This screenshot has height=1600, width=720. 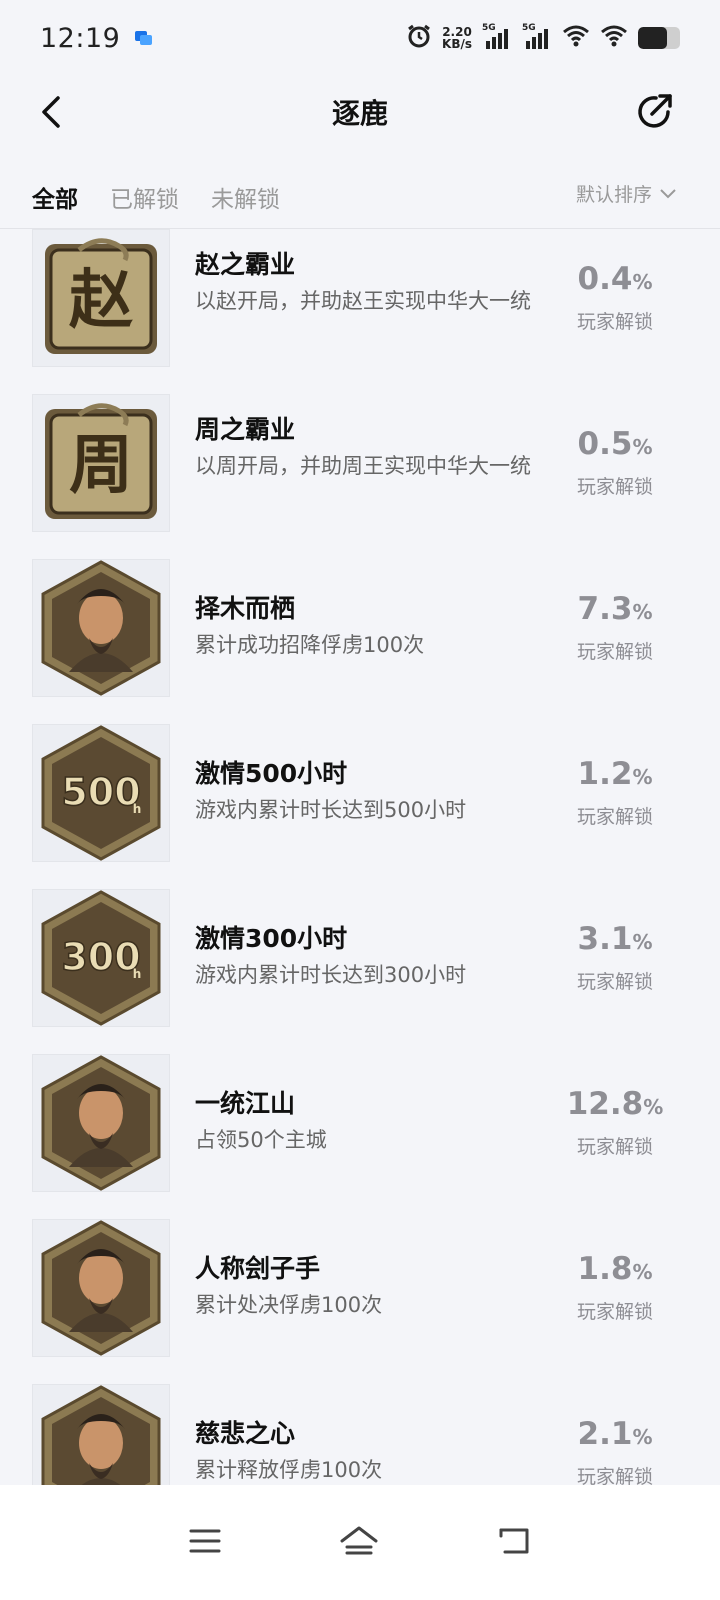 I want to click on chevron-down-icon, so click(x=668, y=193).